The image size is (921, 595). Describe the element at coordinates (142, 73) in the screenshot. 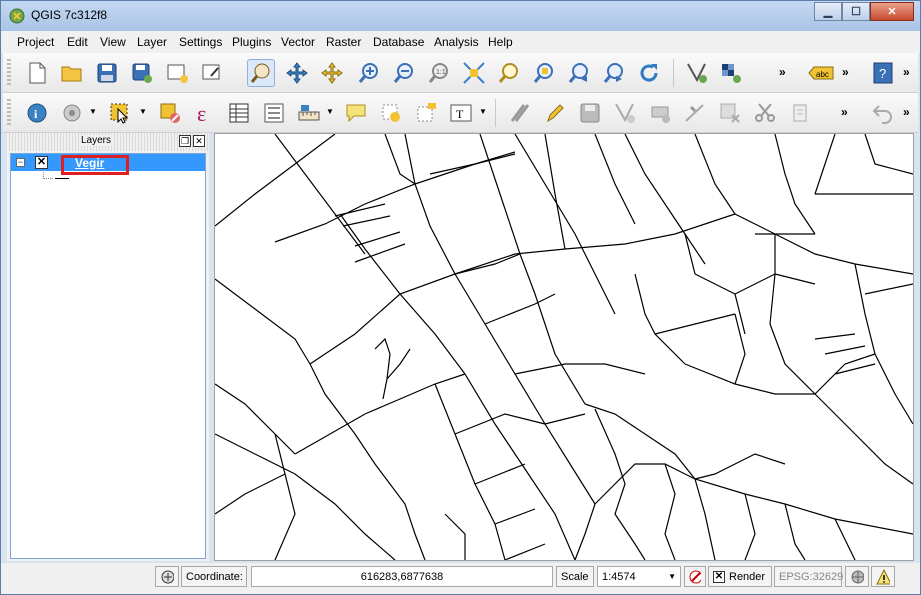

I see `save-as-icon` at that location.